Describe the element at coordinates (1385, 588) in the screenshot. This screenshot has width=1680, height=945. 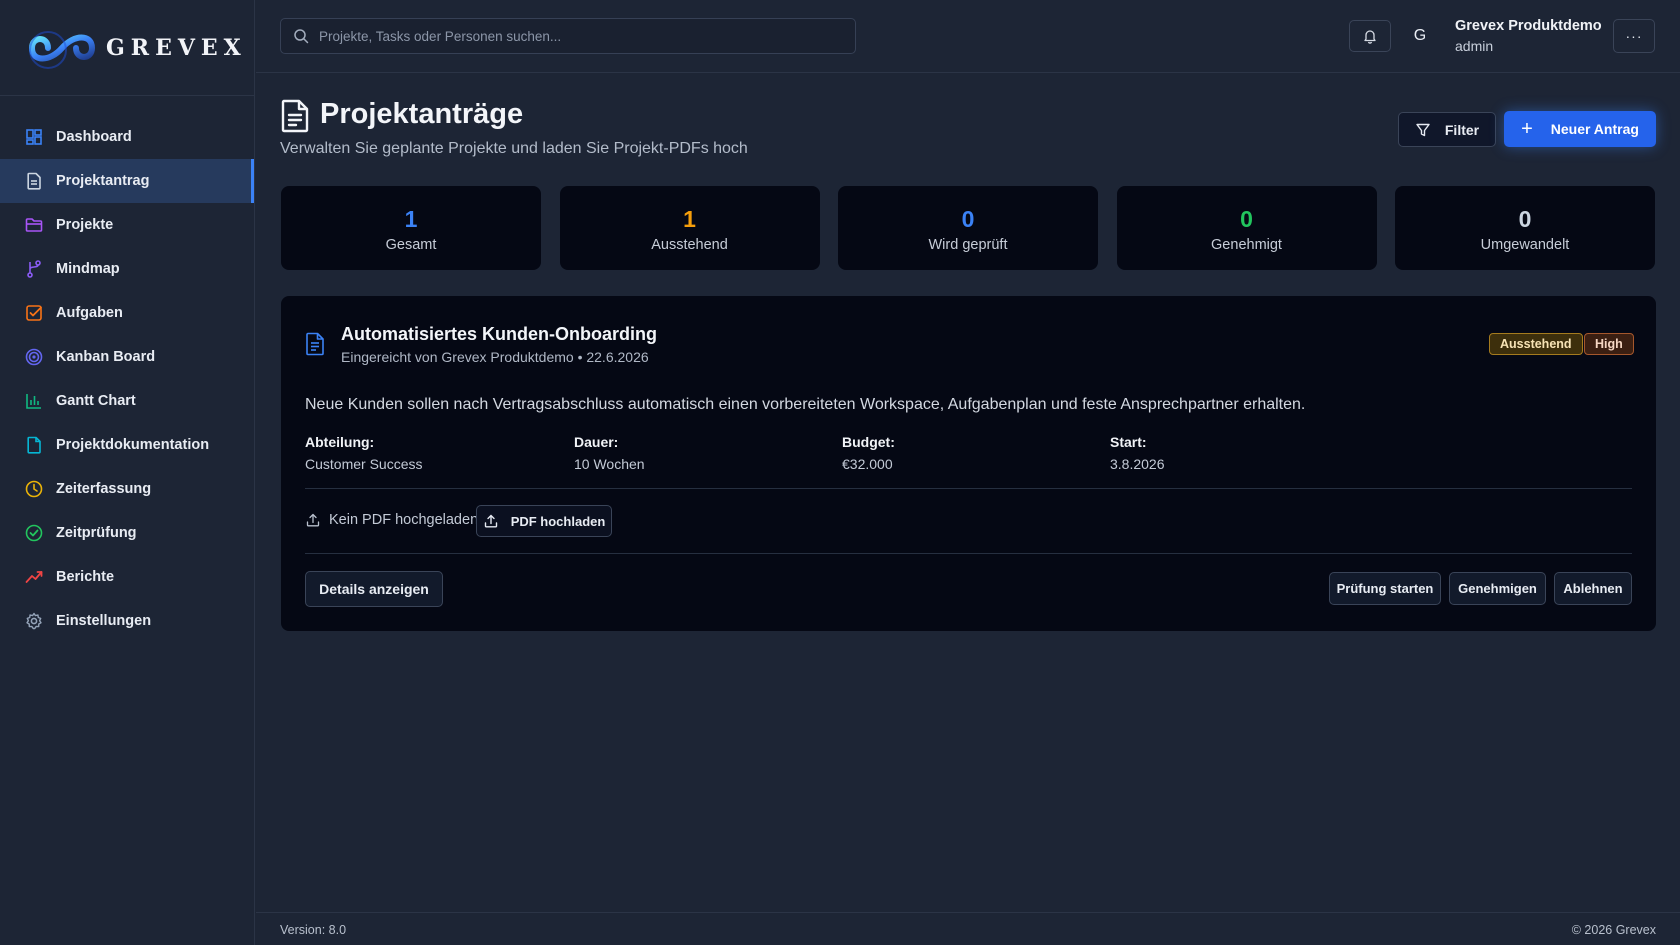
I see `start-review-button: Prüfung starten` at that location.